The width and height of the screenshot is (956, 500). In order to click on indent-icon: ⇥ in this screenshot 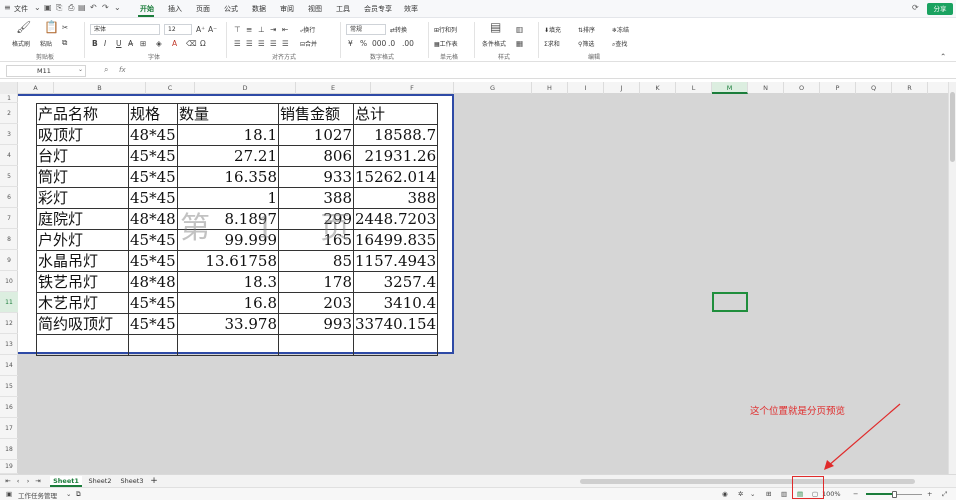, I will do `click(273, 29)`.